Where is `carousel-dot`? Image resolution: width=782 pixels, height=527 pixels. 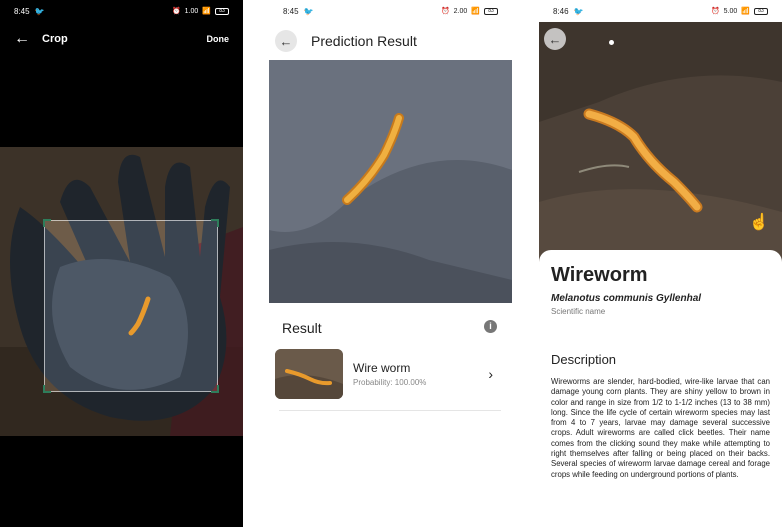 carousel-dot is located at coordinates (611, 42).